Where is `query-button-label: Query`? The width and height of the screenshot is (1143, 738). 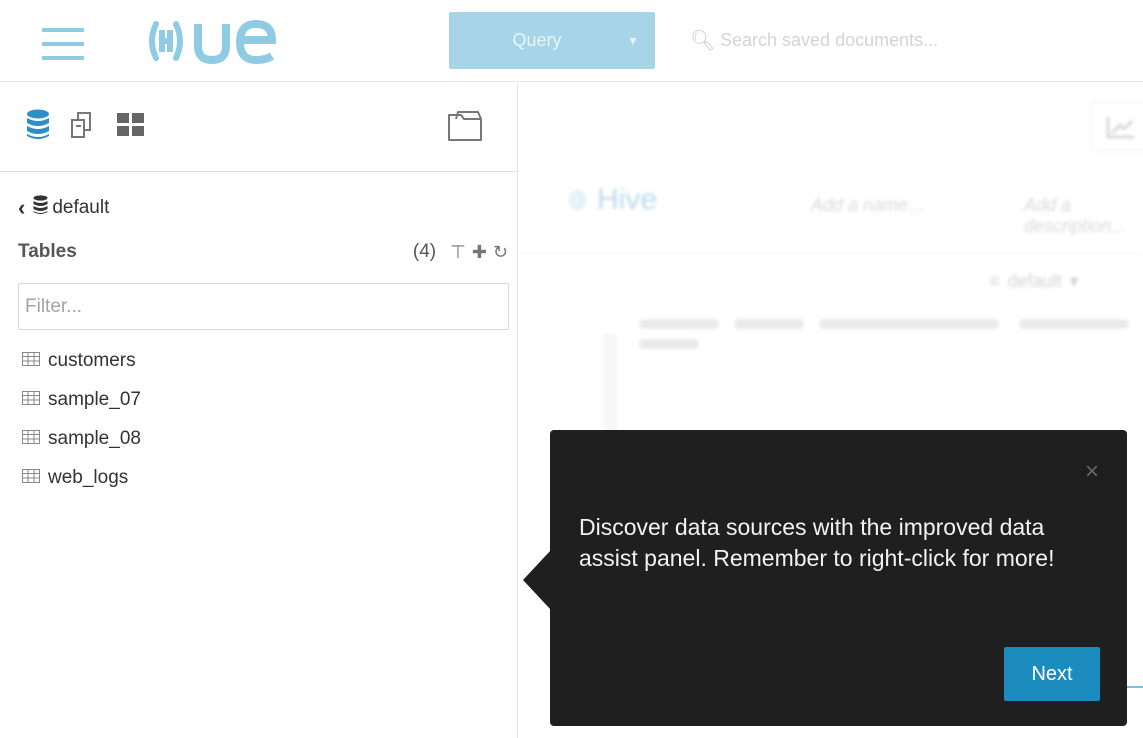 query-button-label: Query is located at coordinates (537, 40).